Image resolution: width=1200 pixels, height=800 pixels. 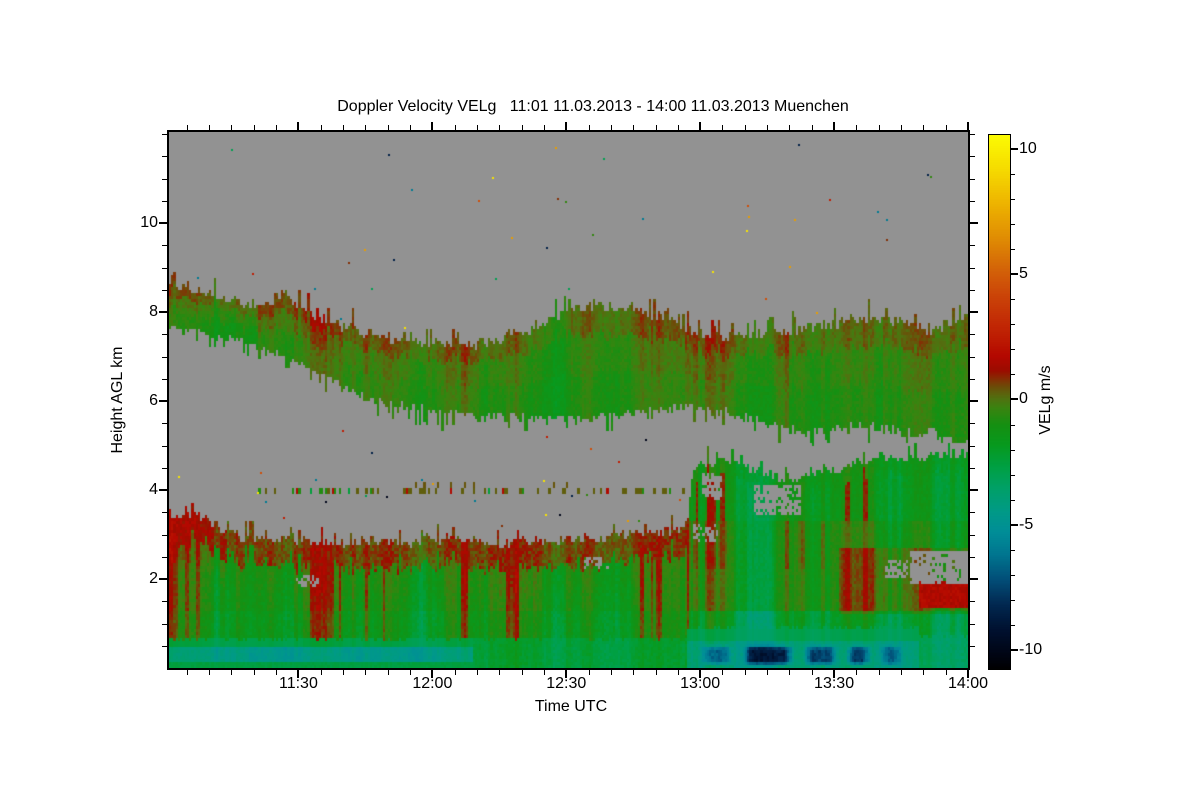 What do you see at coordinates (153, 490) in the screenshot?
I see `y-tick-label: 4` at bounding box center [153, 490].